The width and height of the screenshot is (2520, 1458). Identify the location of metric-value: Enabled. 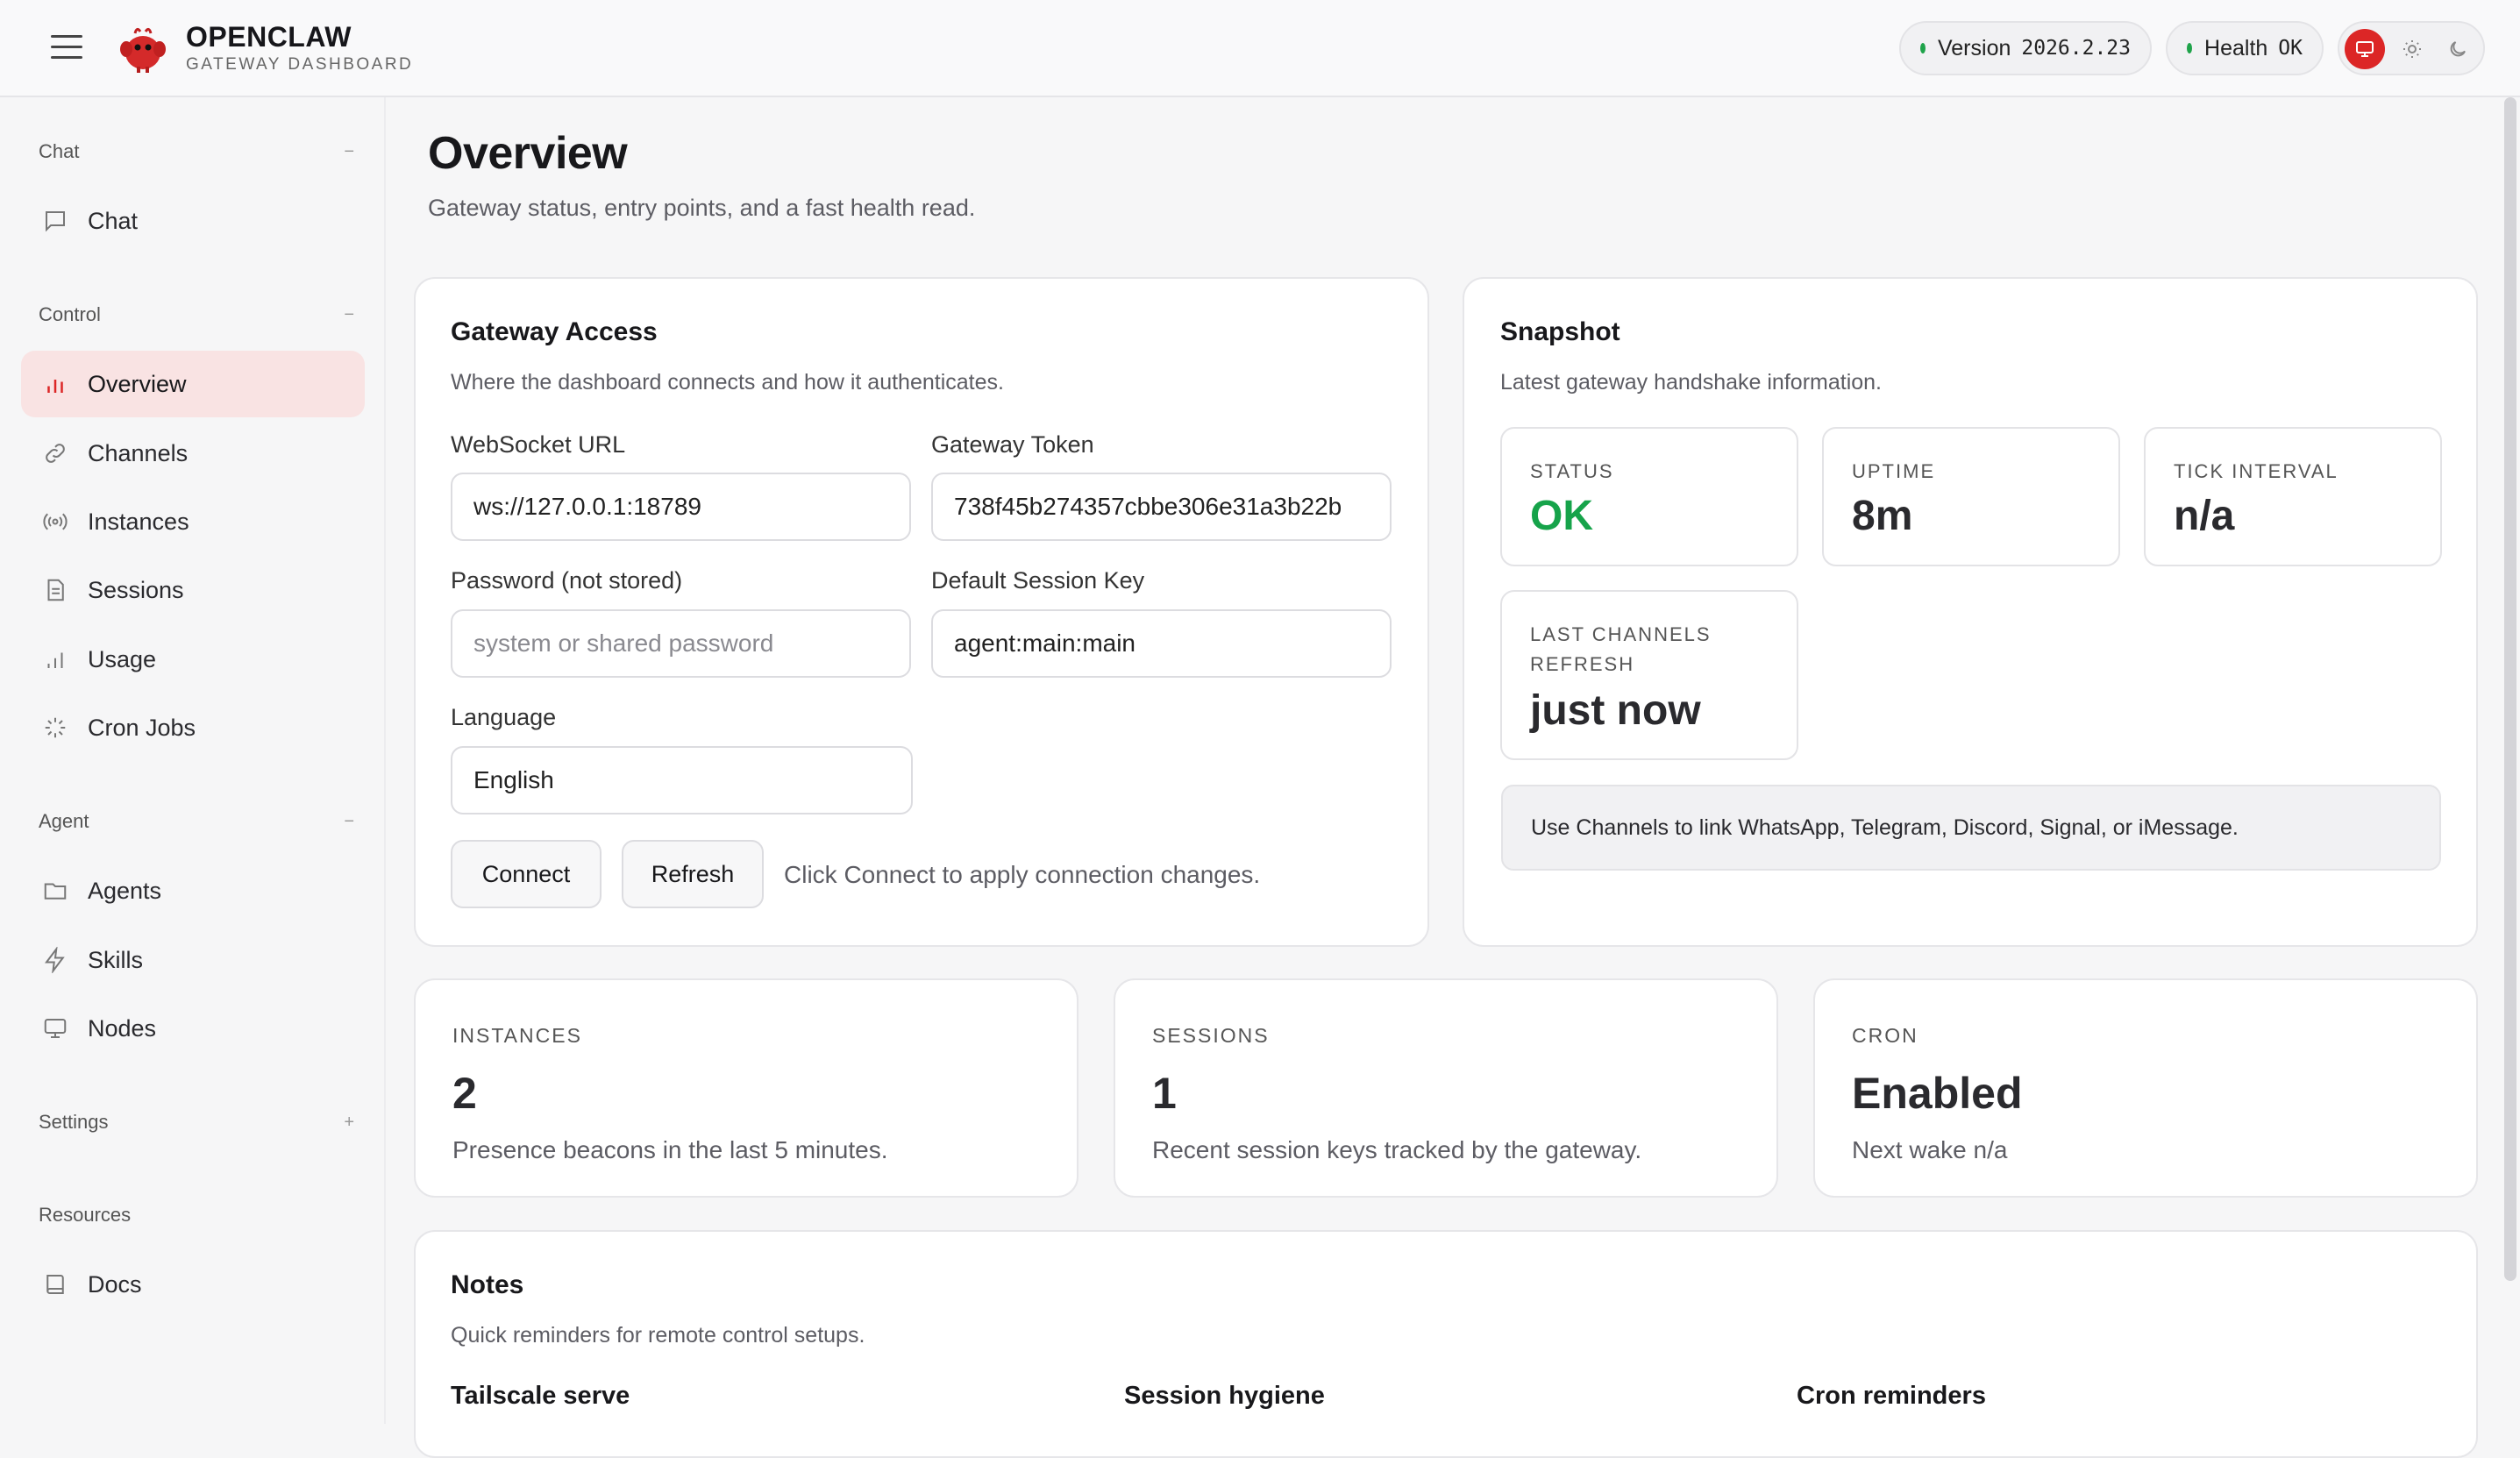
(1937, 1093).